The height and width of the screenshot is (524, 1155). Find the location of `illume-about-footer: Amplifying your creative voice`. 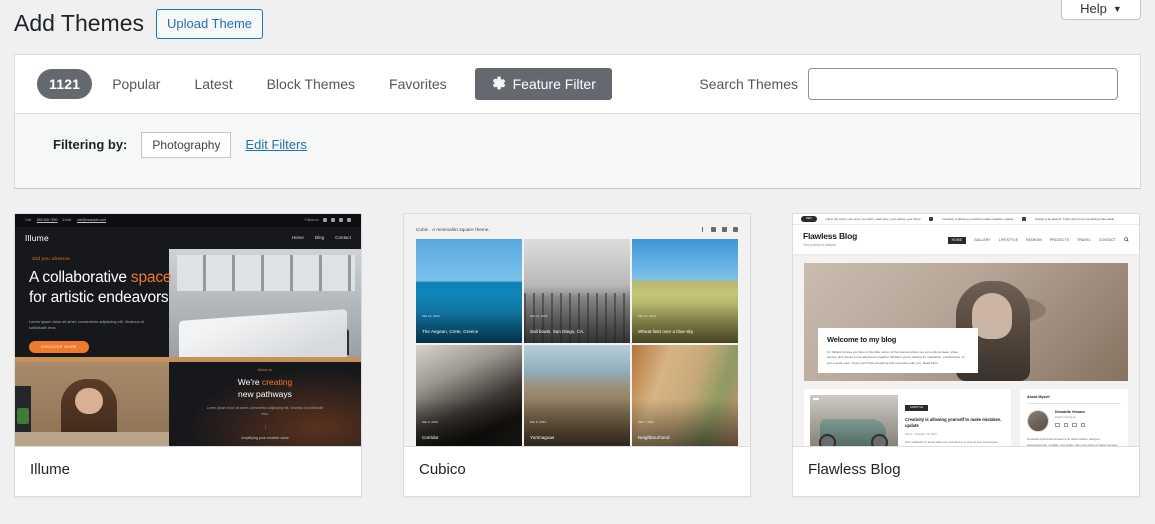

illume-about-footer: Amplifying your creative voice is located at coordinates (265, 437).